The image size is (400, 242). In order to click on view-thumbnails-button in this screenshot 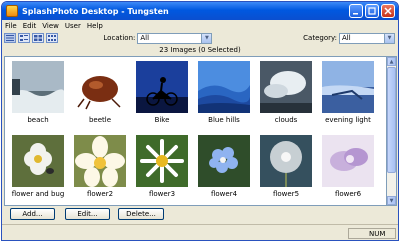, I will do `click(52, 38)`.